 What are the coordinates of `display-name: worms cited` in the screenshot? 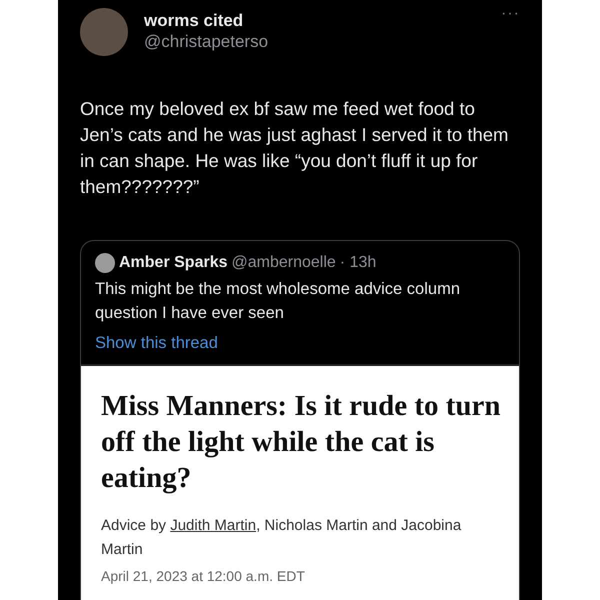 It's located at (206, 21).